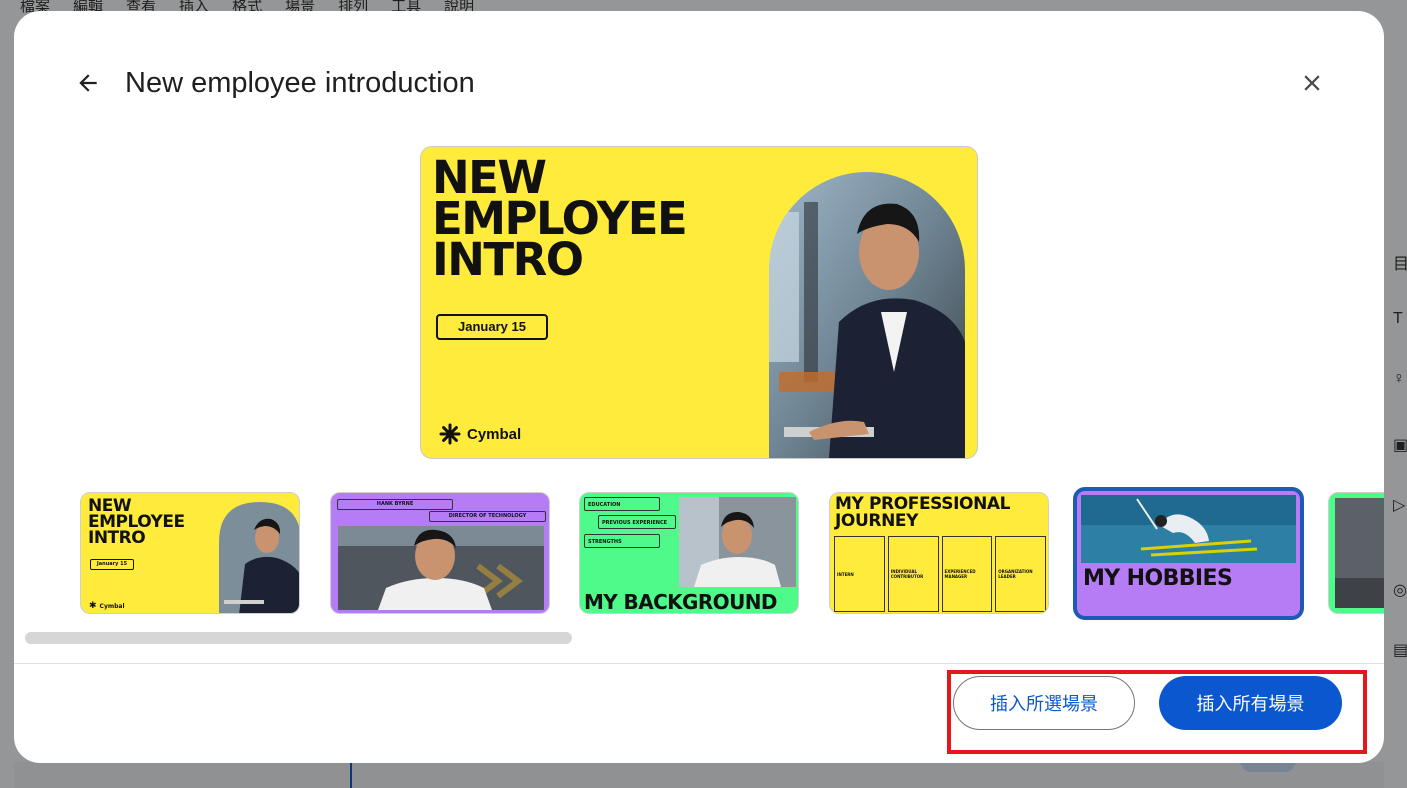 Image resolution: width=1407 pixels, height=788 pixels. Describe the element at coordinates (737, 542) in the screenshot. I see `thumb3-photo` at that location.